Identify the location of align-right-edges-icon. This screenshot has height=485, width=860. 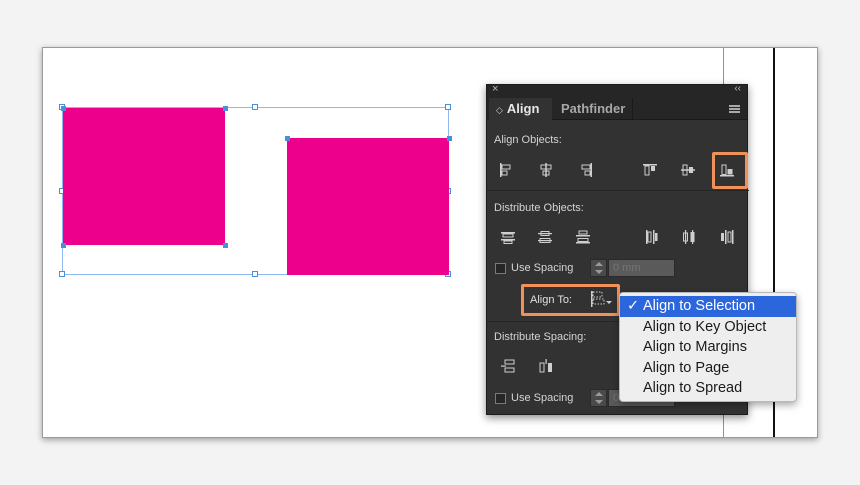
(586, 170).